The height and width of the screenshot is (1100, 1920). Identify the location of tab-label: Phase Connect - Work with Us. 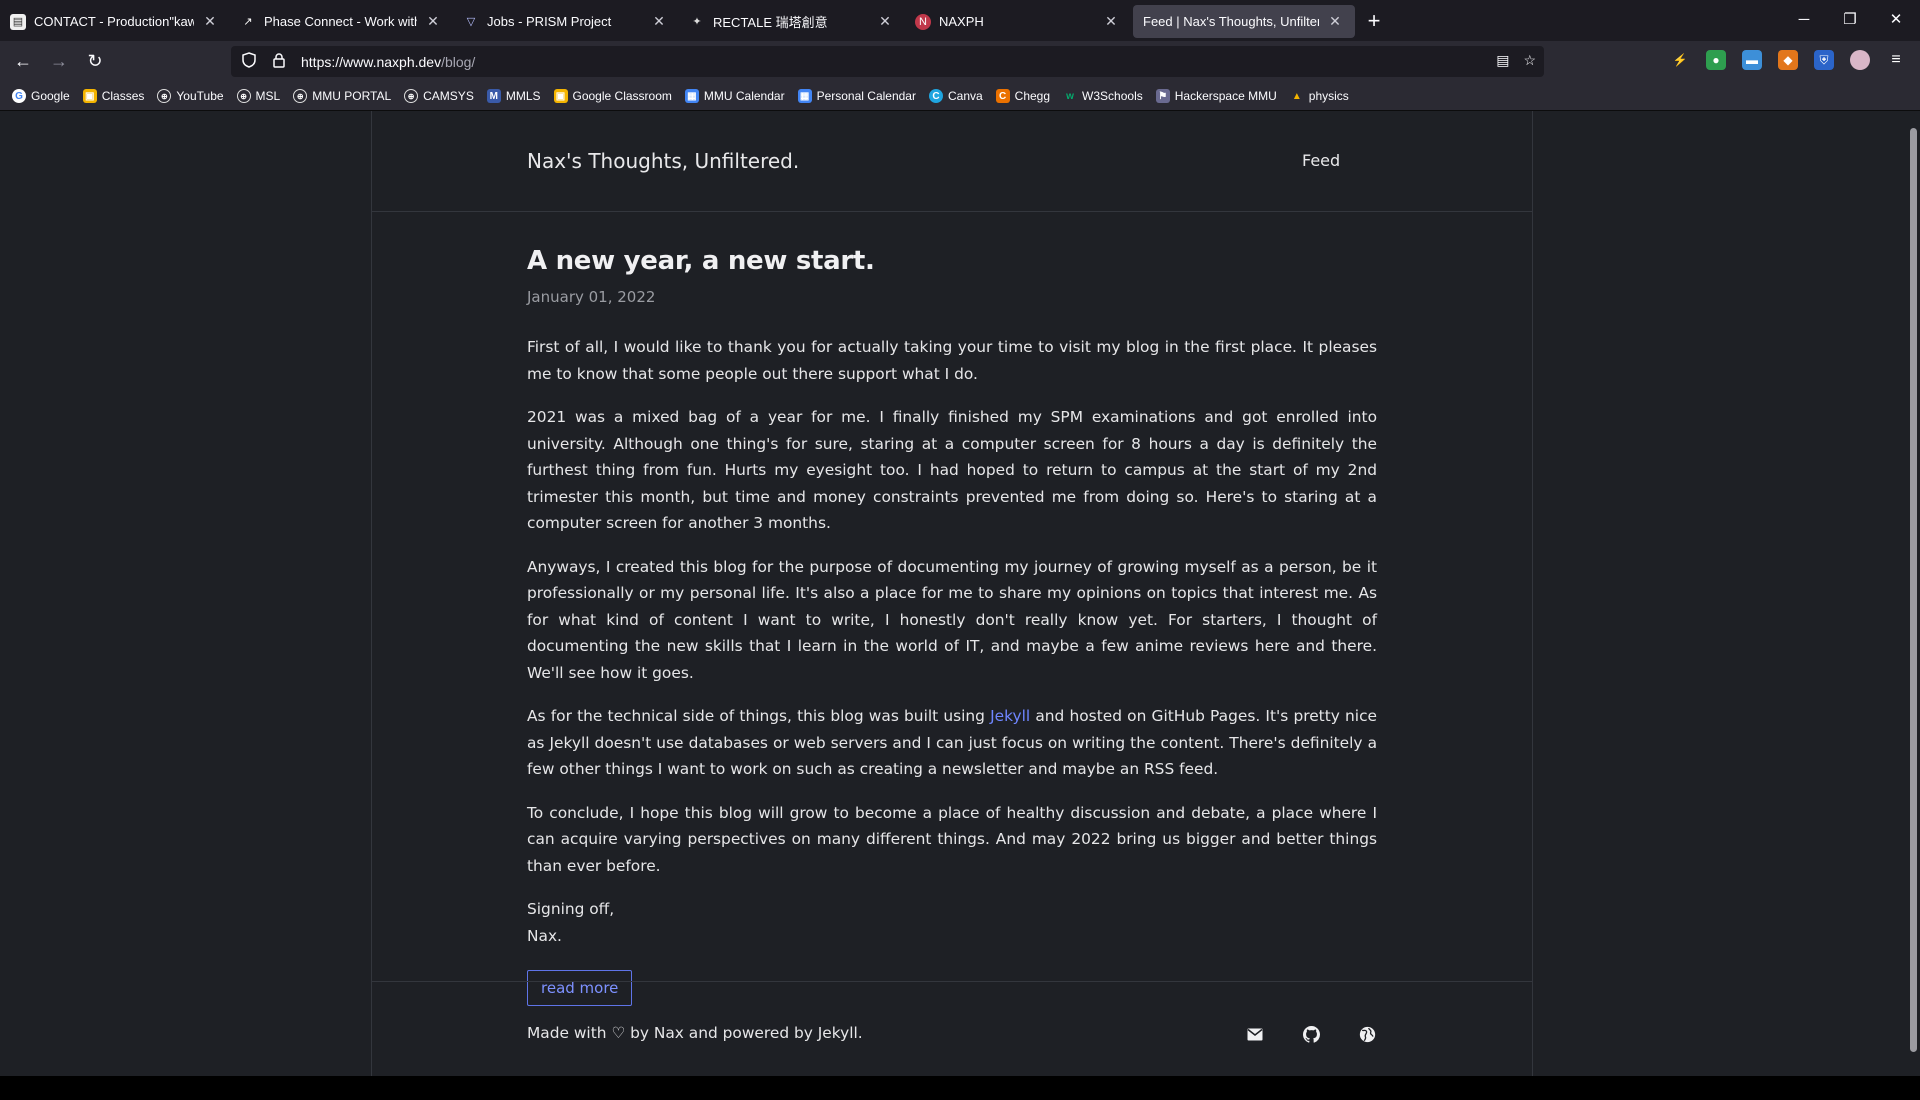
(340, 21).